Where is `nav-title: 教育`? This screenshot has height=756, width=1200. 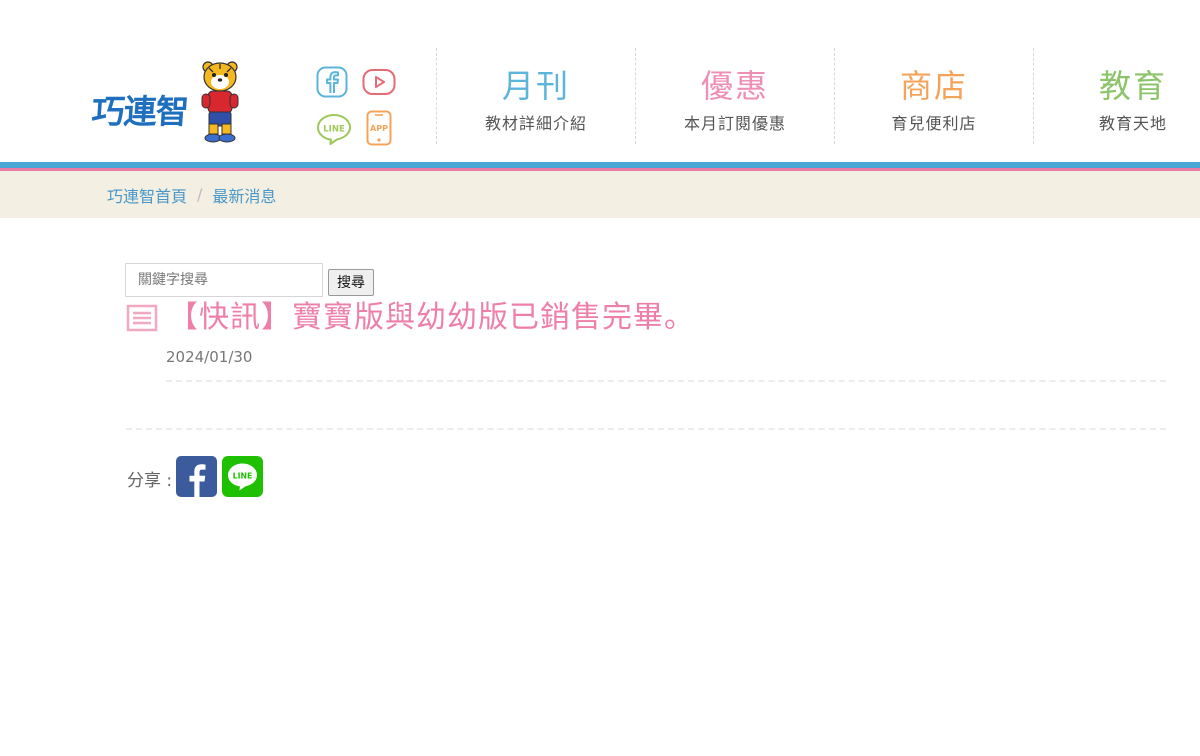
nav-title: 教育 is located at coordinates (1132, 86).